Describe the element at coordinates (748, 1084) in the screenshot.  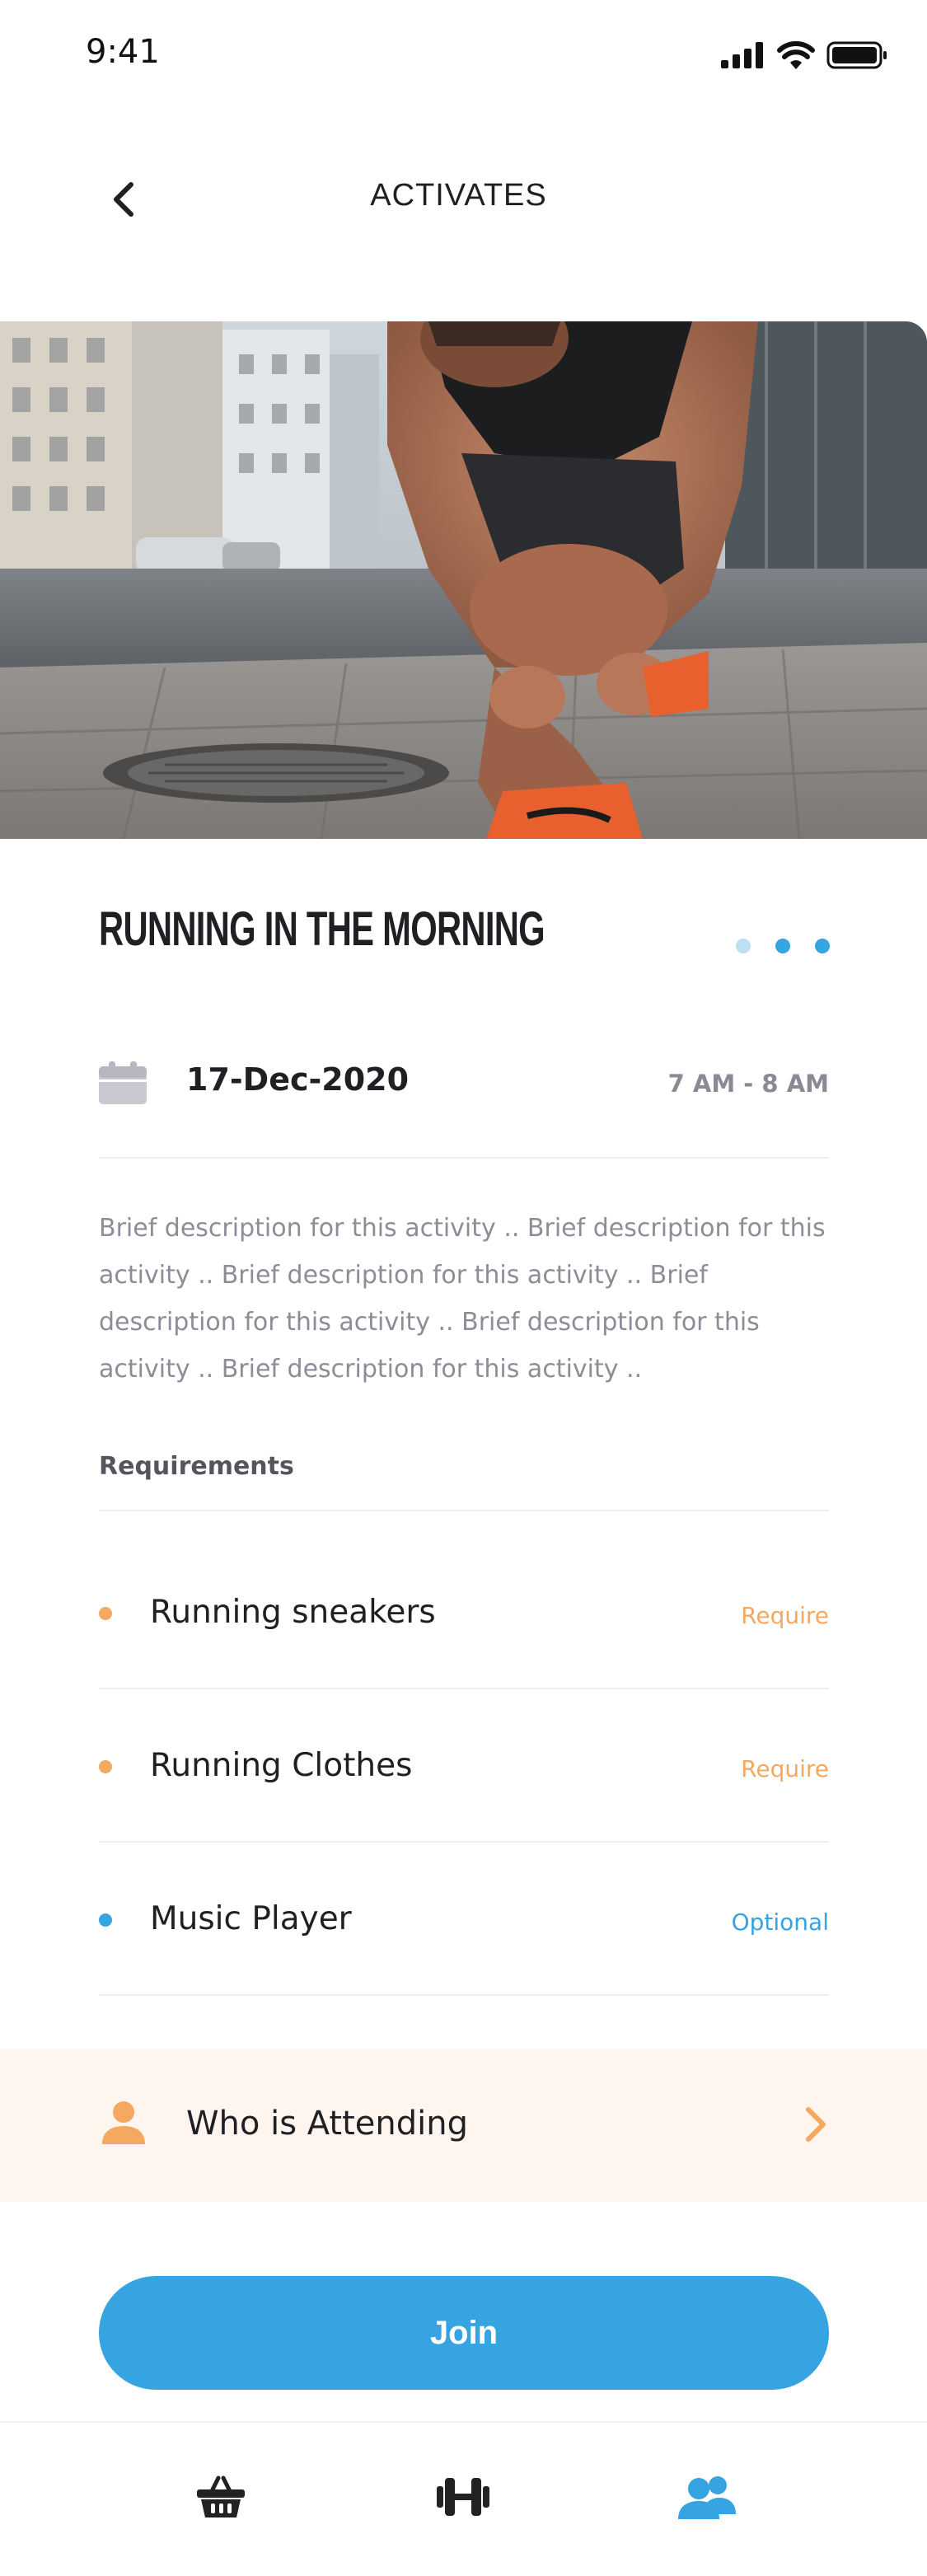
I see `activity-time: 7 AM - 8 AM` at that location.